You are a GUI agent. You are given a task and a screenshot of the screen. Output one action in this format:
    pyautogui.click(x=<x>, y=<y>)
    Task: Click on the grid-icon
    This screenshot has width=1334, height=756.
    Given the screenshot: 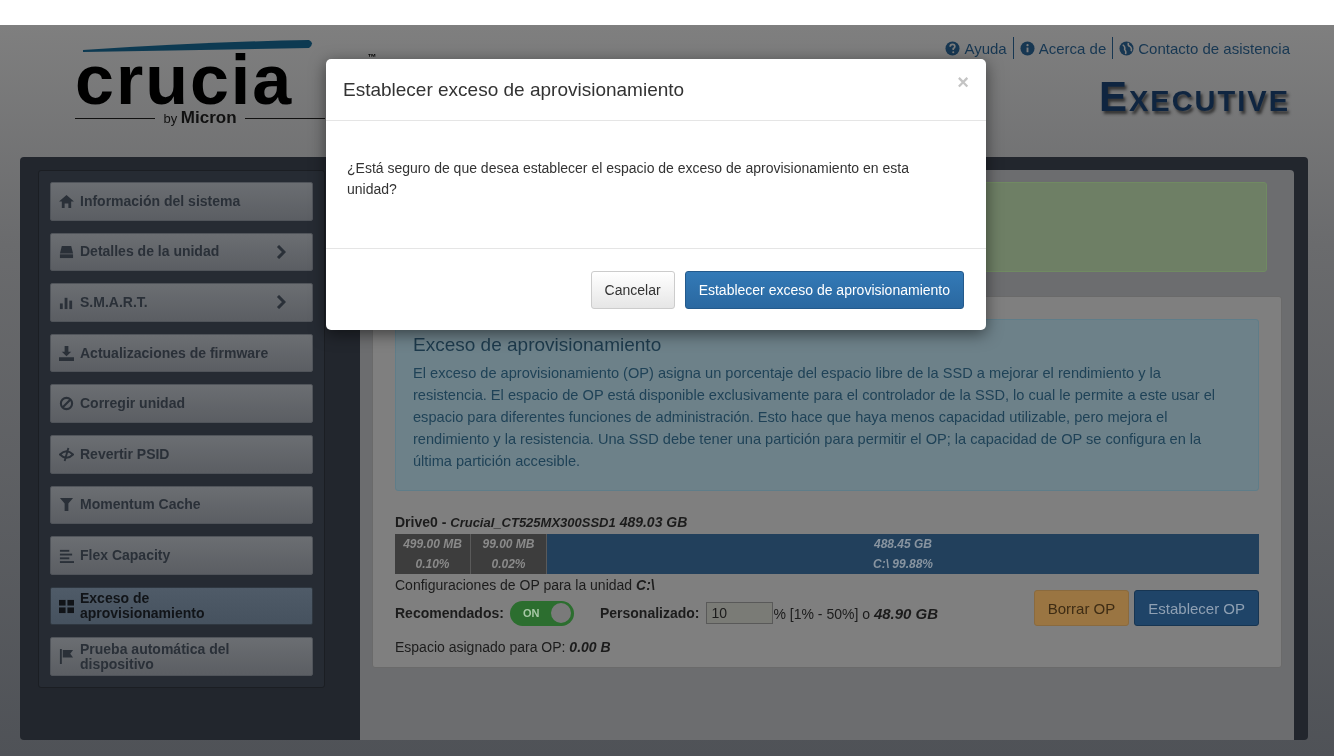 What is the action you would take?
    pyautogui.click(x=66, y=606)
    